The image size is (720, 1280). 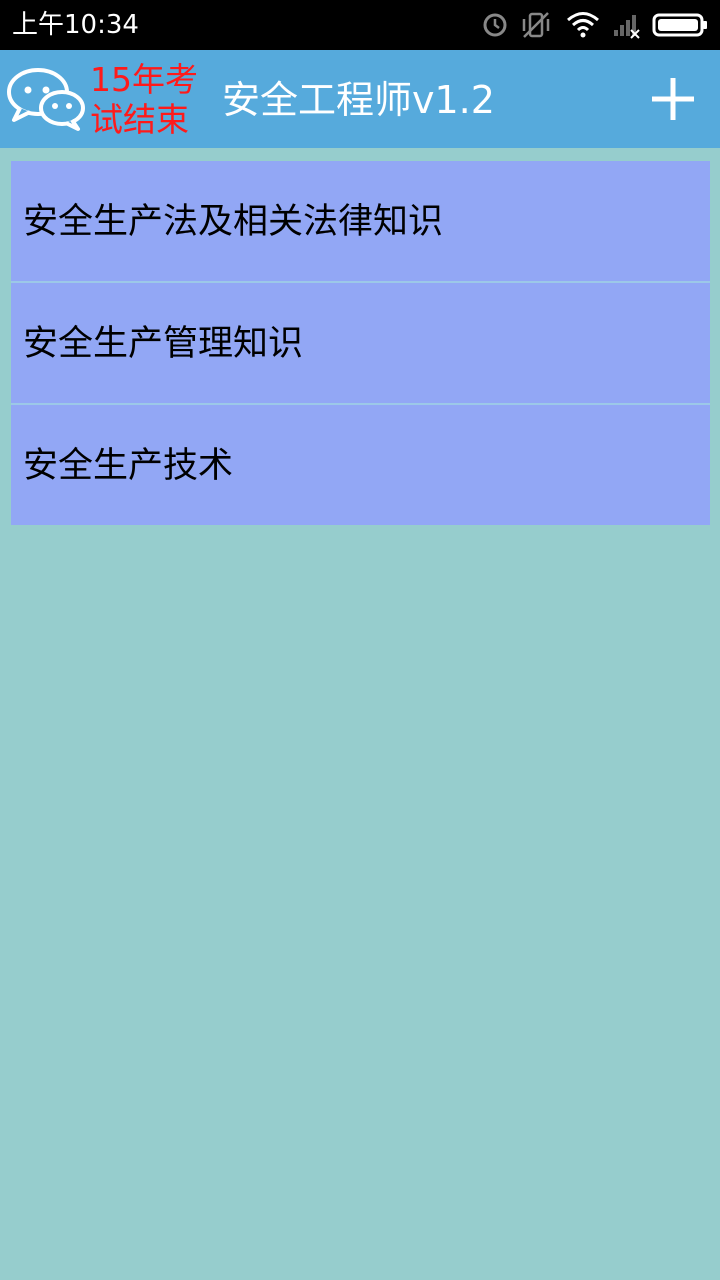 What do you see at coordinates (128, 466) in the screenshot?
I see `list-item-label: 安全生产技术` at bounding box center [128, 466].